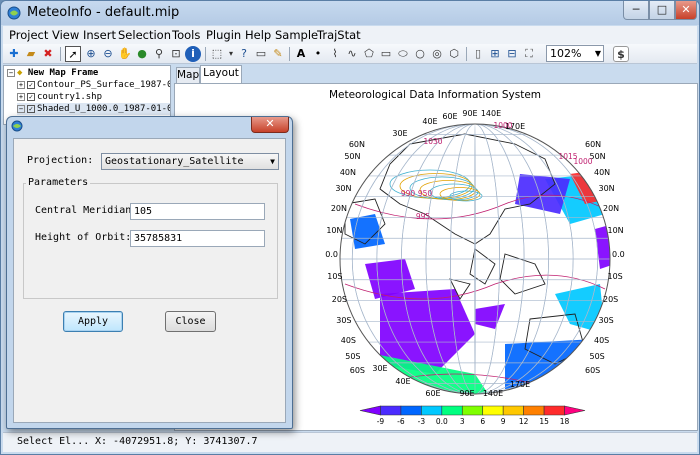 The width and height of the screenshot is (700, 455). What do you see at coordinates (48, 54) in the screenshot?
I see `remove-layer-icon: ✖` at bounding box center [48, 54].